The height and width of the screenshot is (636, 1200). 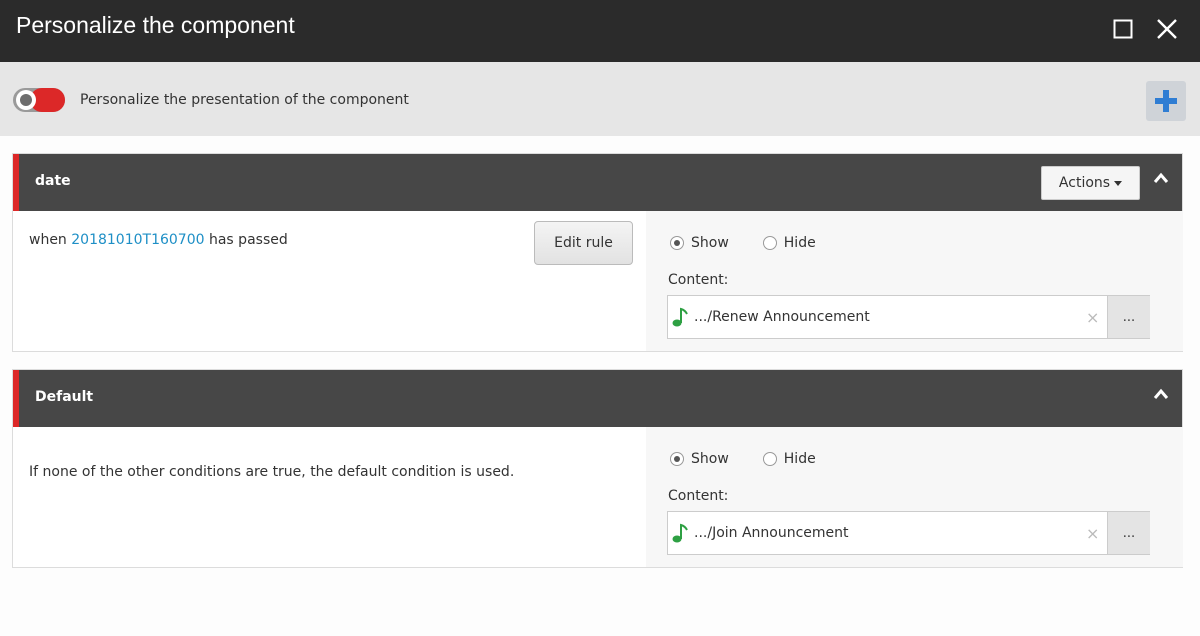 What do you see at coordinates (39, 100) in the screenshot?
I see `personalization-toggle-icon` at bounding box center [39, 100].